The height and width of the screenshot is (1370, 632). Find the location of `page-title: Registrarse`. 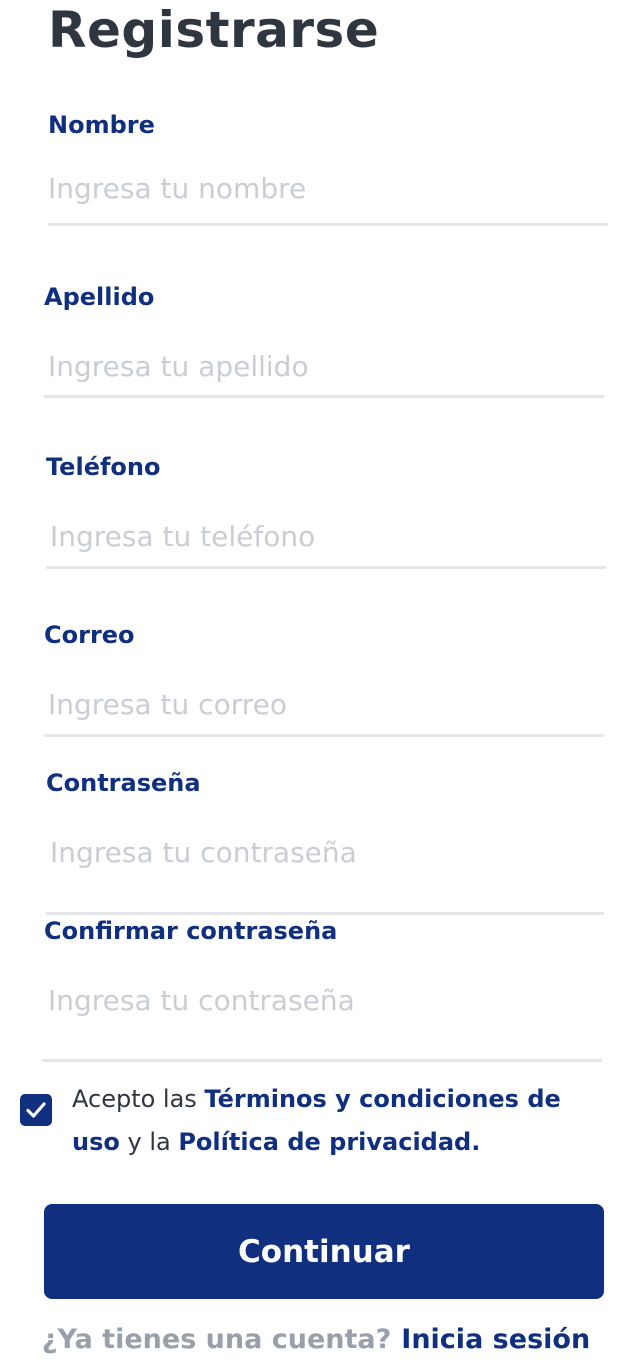

page-title: Registrarse is located at coordinates (214, 30).